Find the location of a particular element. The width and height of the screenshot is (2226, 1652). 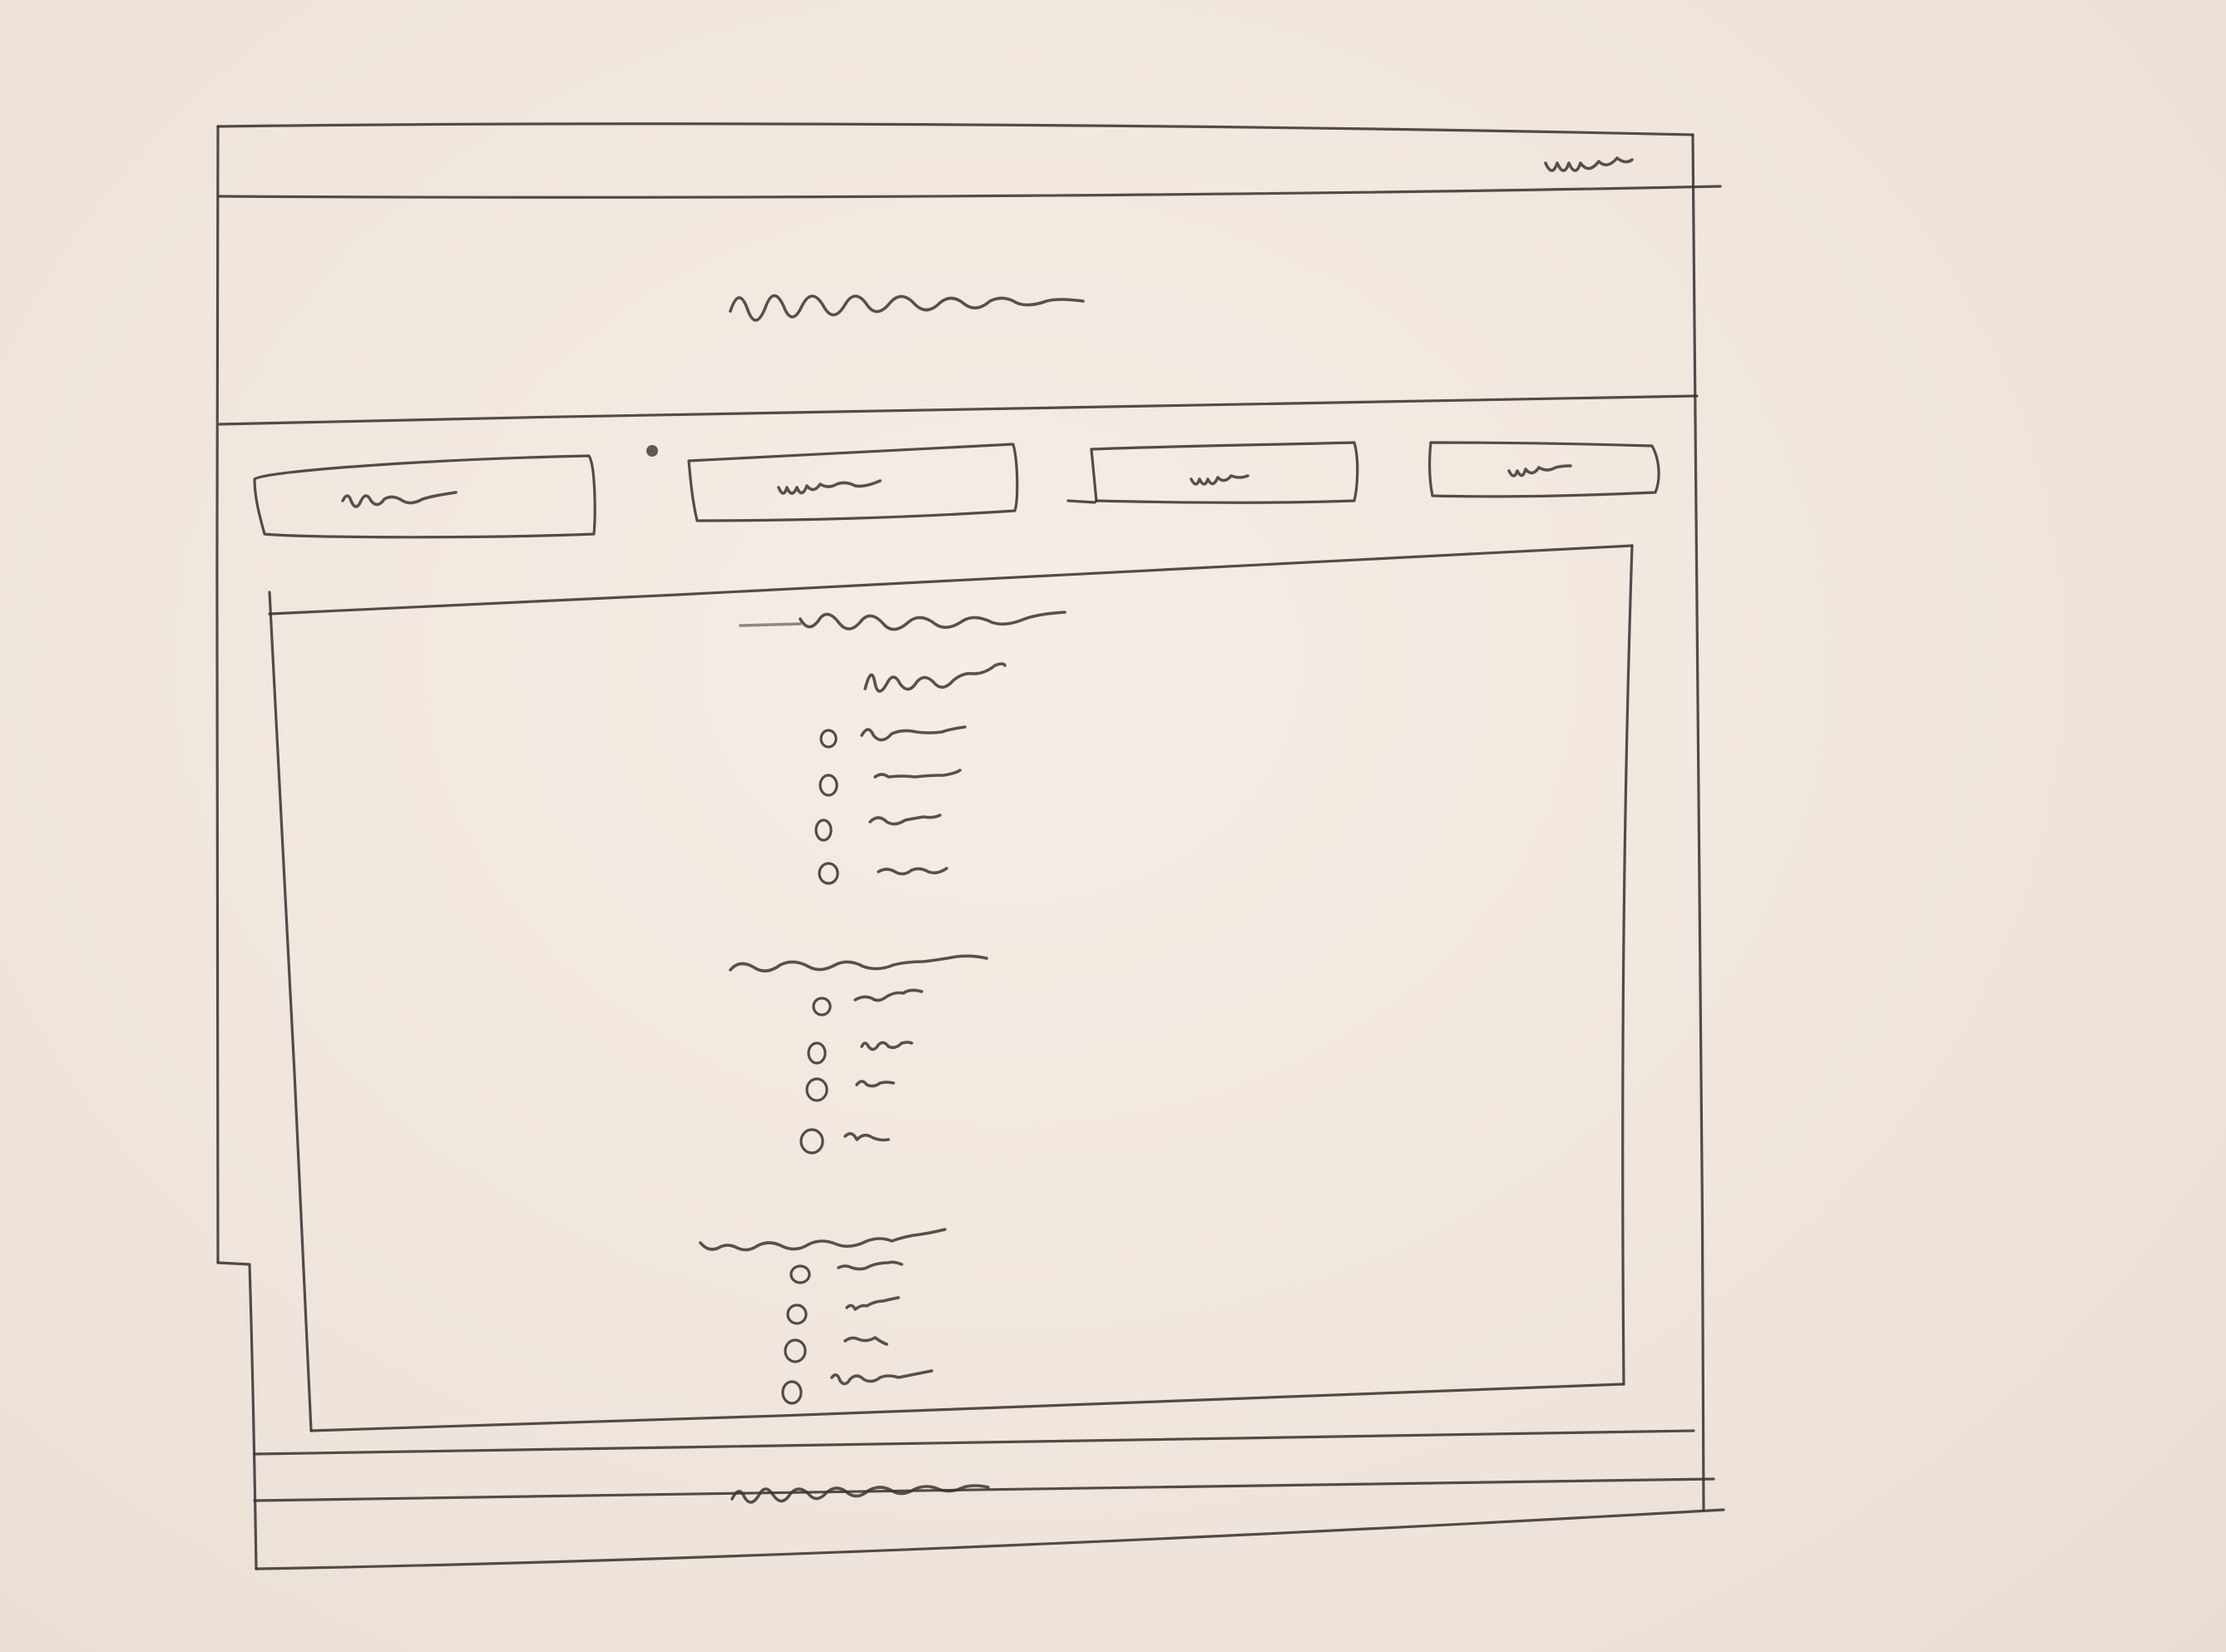

content-body is located at coordinates (883, 1008).